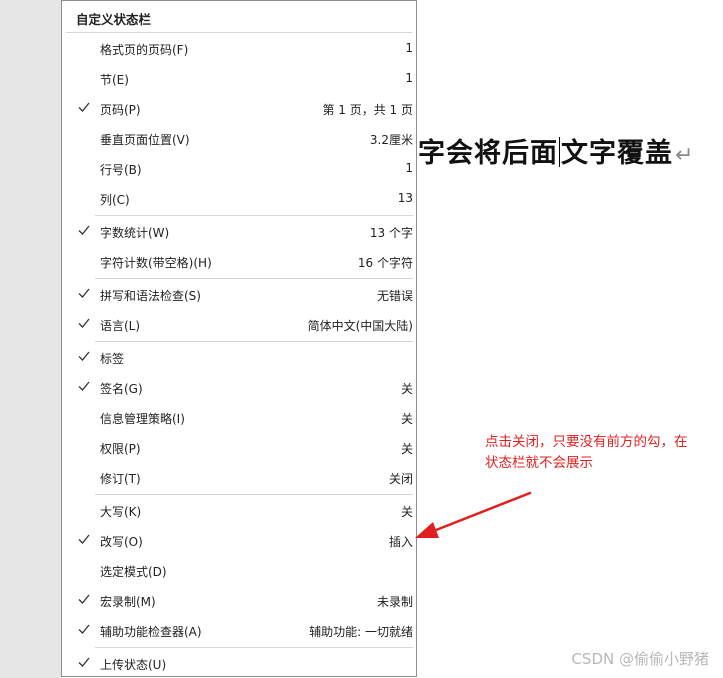  I want to click on document-text-before-cursor: 字会将后面, so click(488, 153).